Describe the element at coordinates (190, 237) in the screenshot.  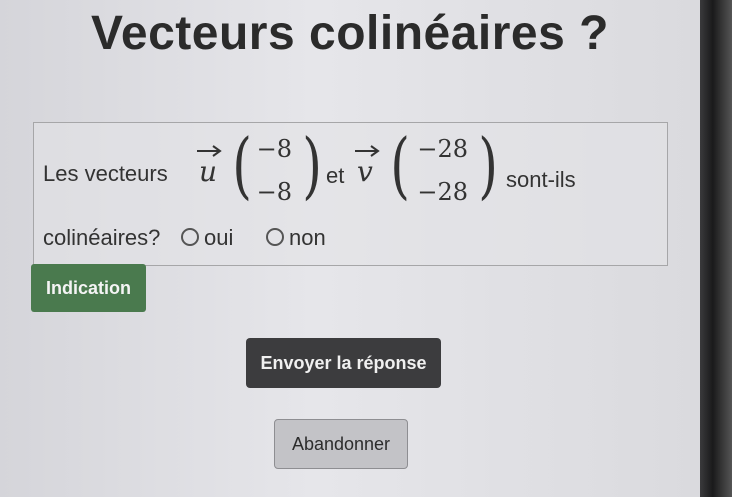
I see `radio-oui` at that location.